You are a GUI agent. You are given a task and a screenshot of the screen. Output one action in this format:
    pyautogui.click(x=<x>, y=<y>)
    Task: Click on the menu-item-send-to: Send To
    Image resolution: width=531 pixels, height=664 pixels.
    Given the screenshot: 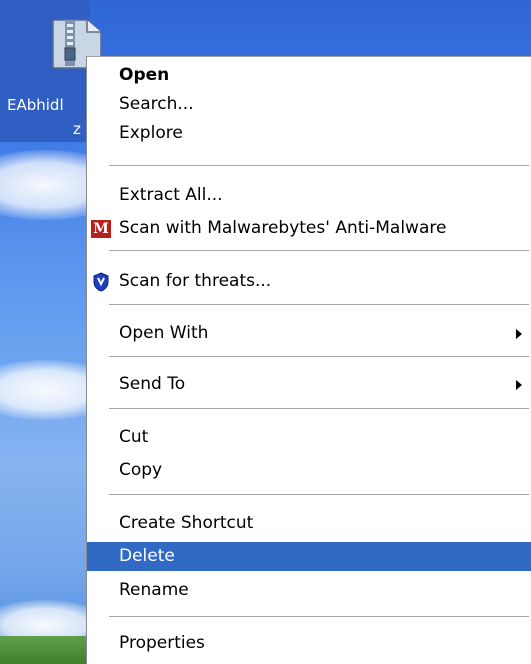 What is the action you would take?
    pyautogui.click(x=309, y=384)
    